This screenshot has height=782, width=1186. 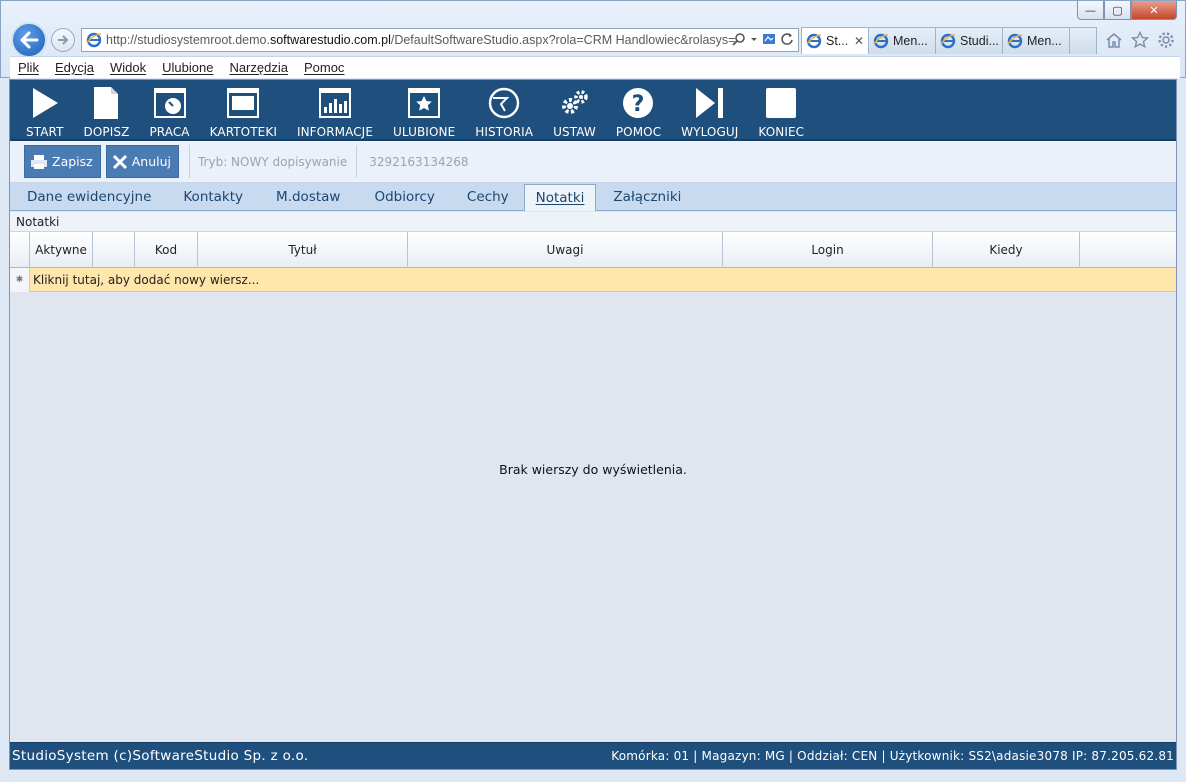 I want to click on arrow-left-icon, so click(x=29, y=40).